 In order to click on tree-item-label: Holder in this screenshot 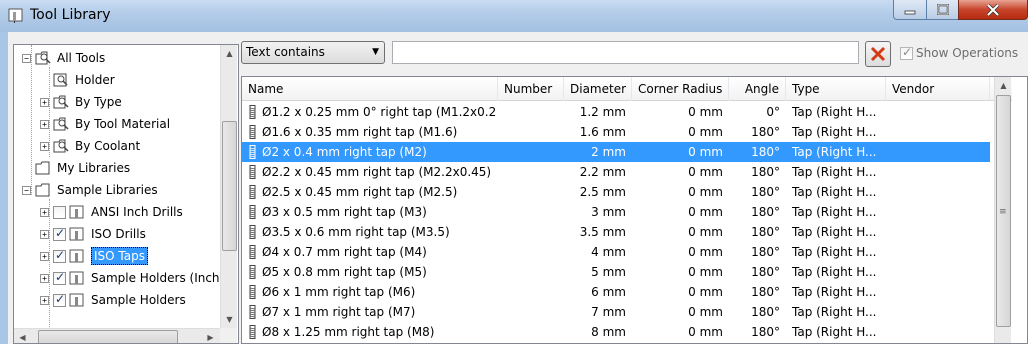, I will do `click(95, 80)`.